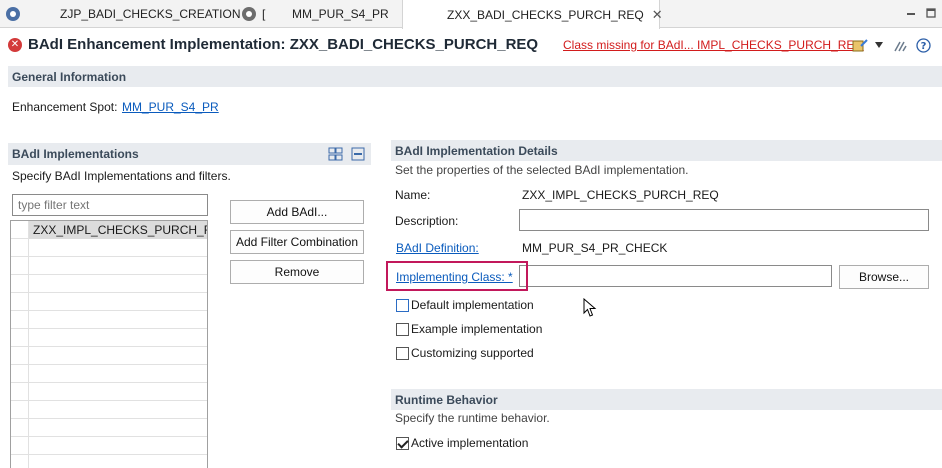 This screenshot has height=468, width=942. Describe the element at coordinates (472, 418) in the screenshot. I see `runtime-description: Specify the runtime behavior.` at that location.